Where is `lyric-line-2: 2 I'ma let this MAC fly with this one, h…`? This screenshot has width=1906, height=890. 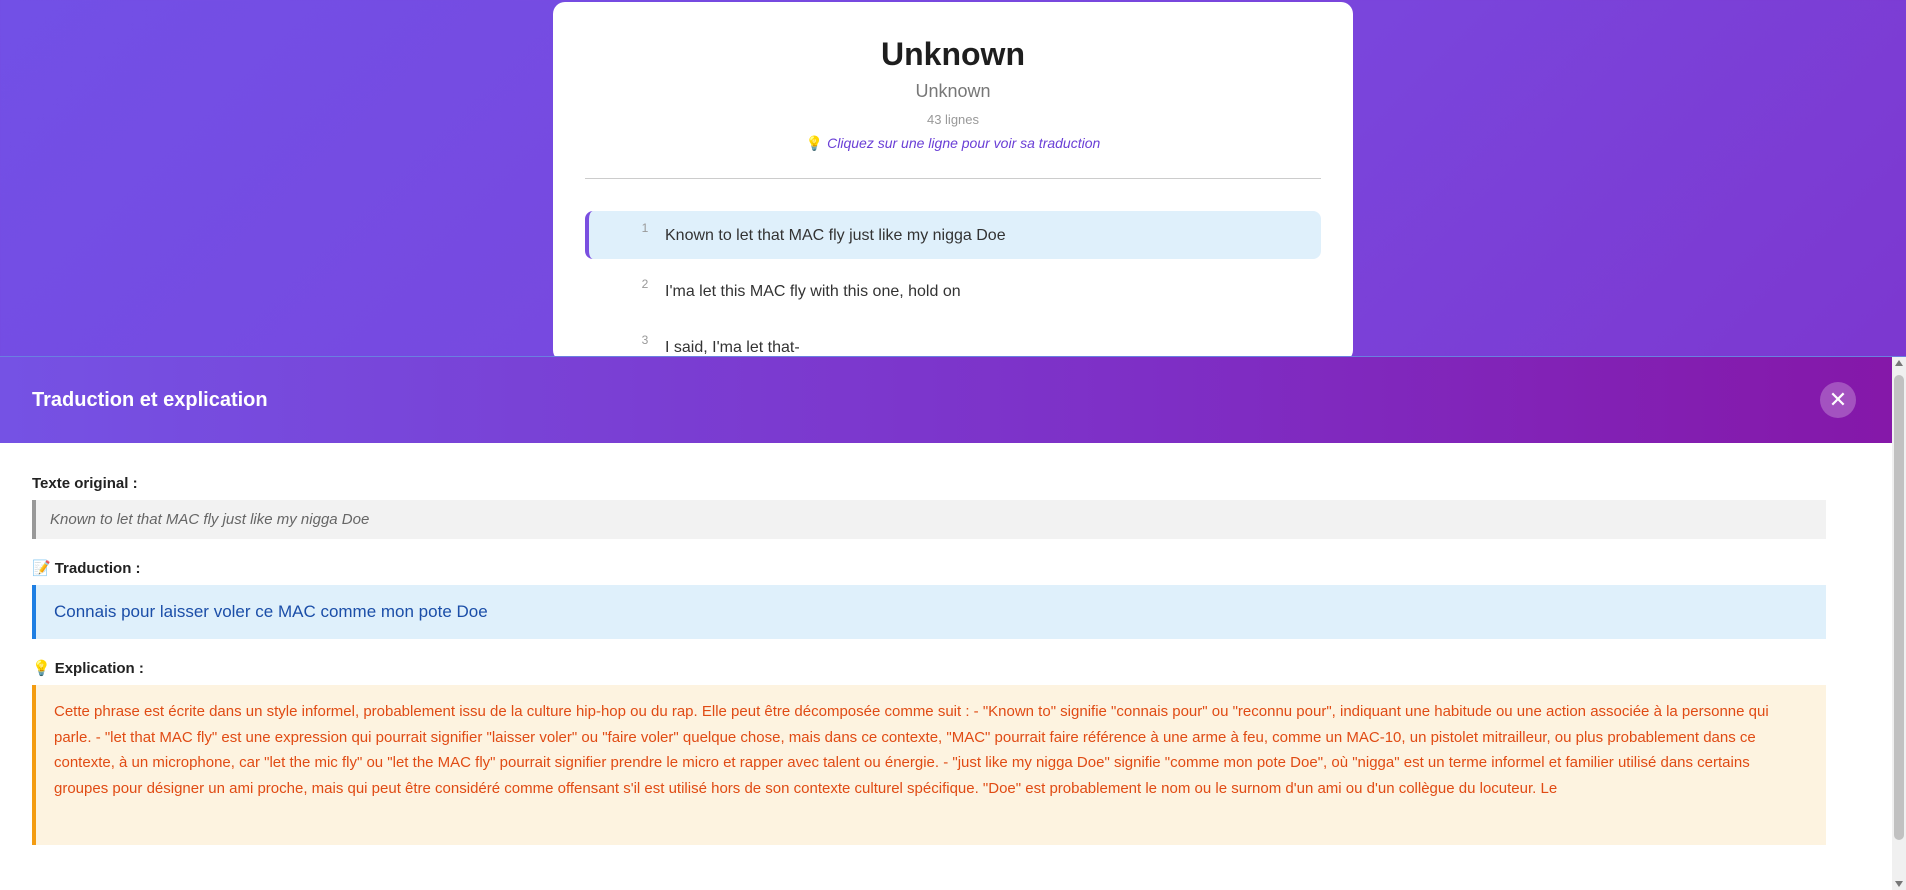
lyric-line-2: 2 I'ma let this MAC fly with this one, h… is located at coordinates (953, 291).